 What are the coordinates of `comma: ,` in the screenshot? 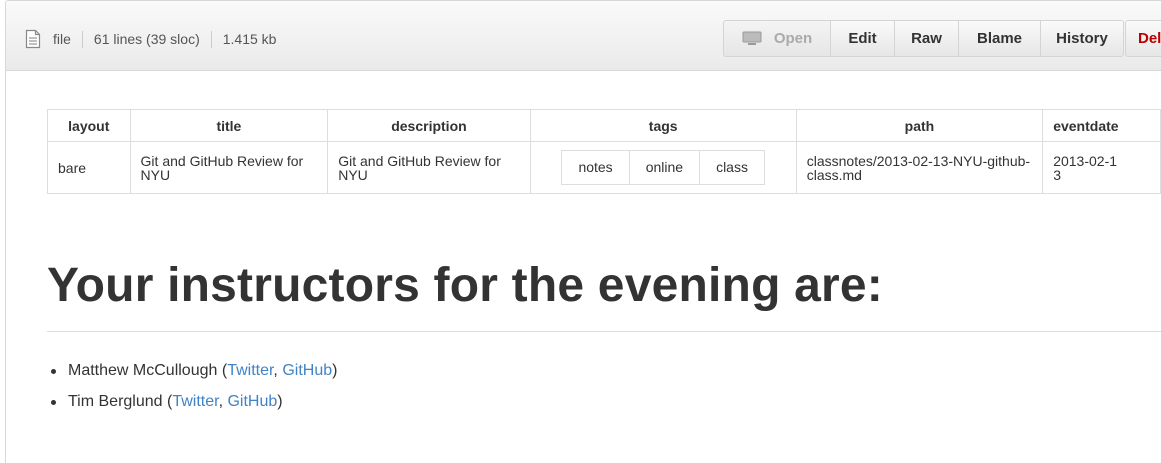 It's located at (278, 370).